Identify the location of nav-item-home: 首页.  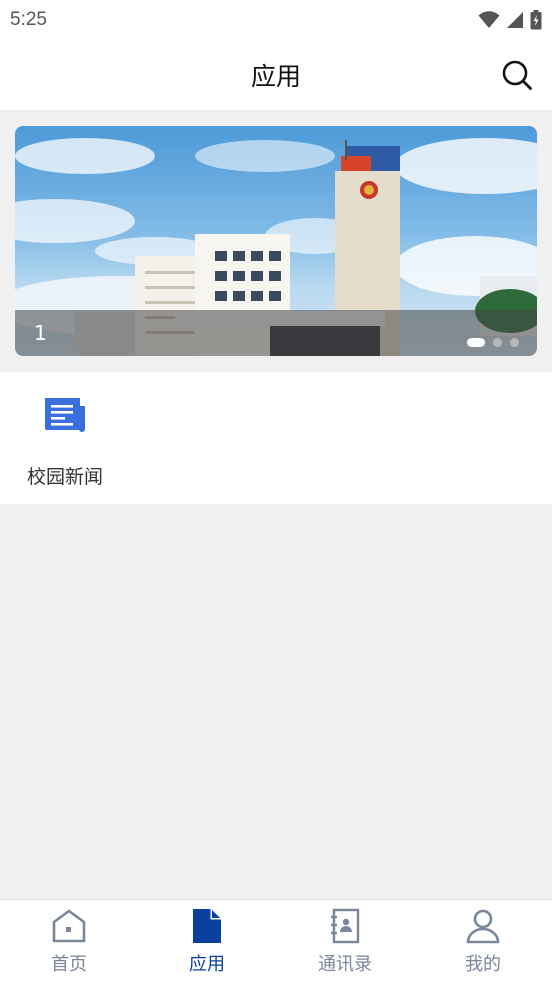
(69, 940).